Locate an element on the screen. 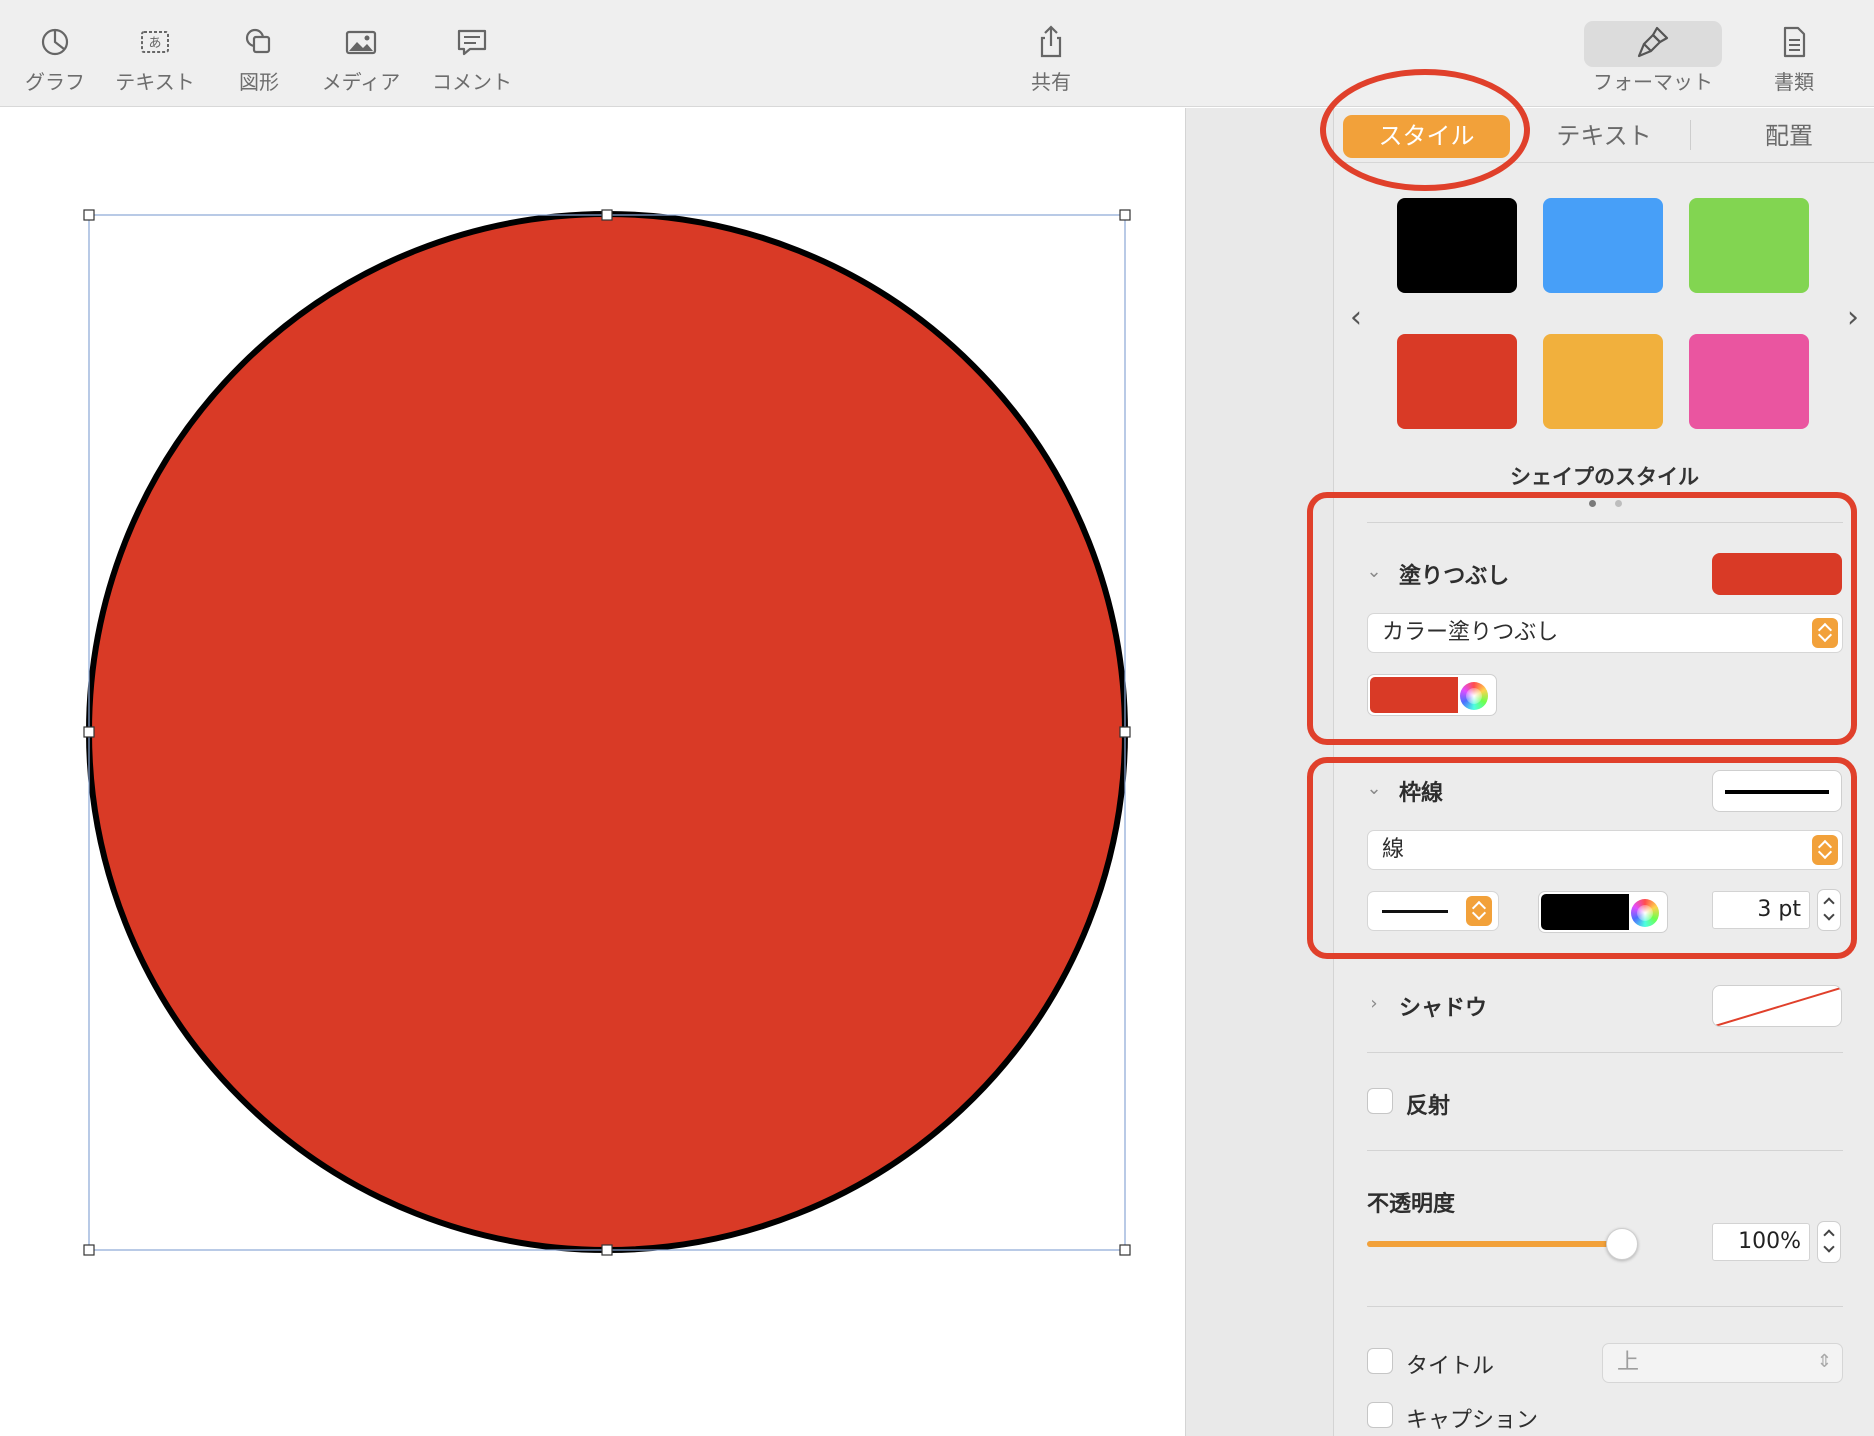 Image resolution: width=1874 pixels, height=1436 pixels. title-checkbox is located at coordinates (1380, 1361).